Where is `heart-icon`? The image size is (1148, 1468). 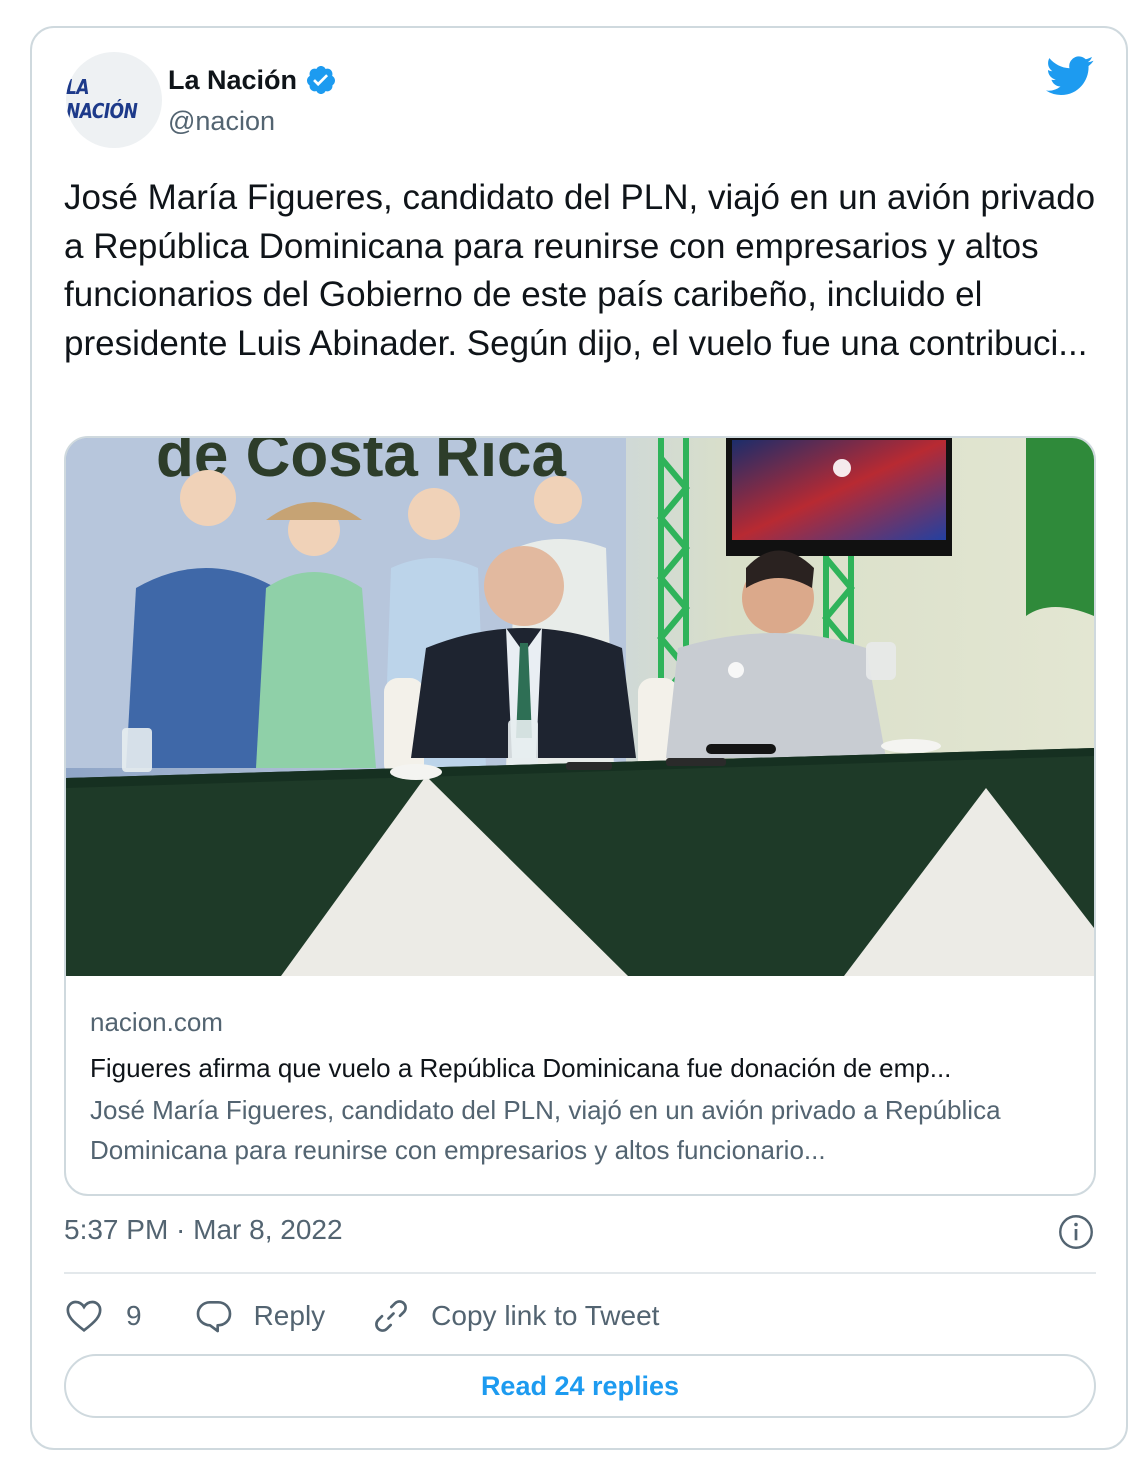
heart-icon is located at coordinates (84, 1316).